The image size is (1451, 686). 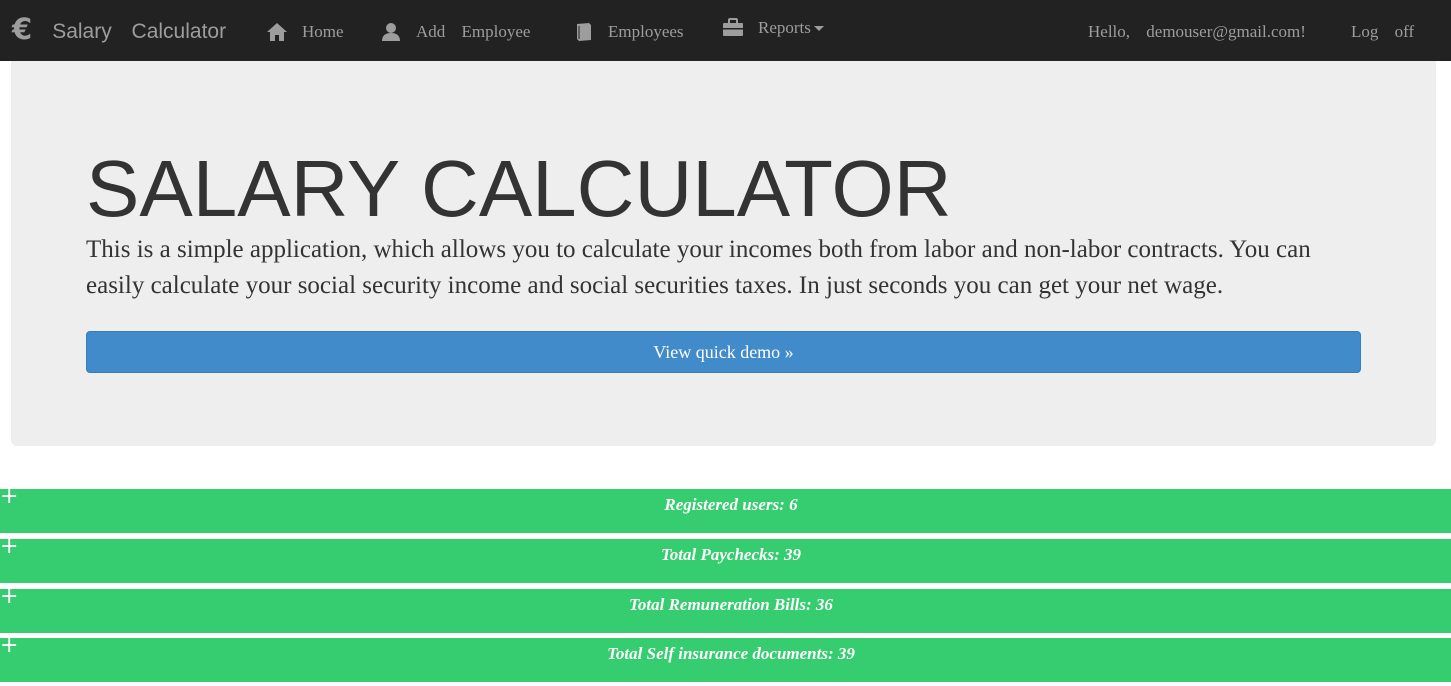 I want to click on stat-label: Total Remuneration Bills: 36, so click(x=731, y=604).